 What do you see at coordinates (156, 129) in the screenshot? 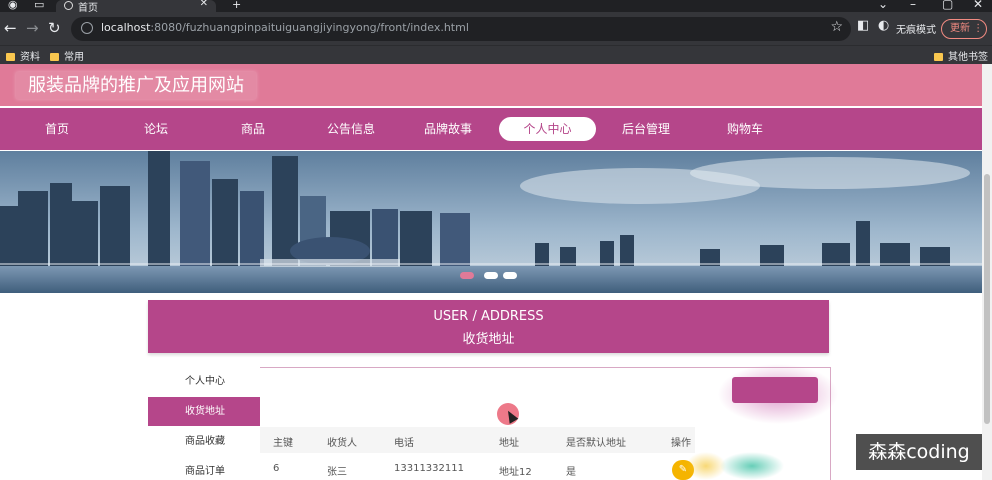
I see `nav-item-forum: 论坛` at bounding box center [156, 129].